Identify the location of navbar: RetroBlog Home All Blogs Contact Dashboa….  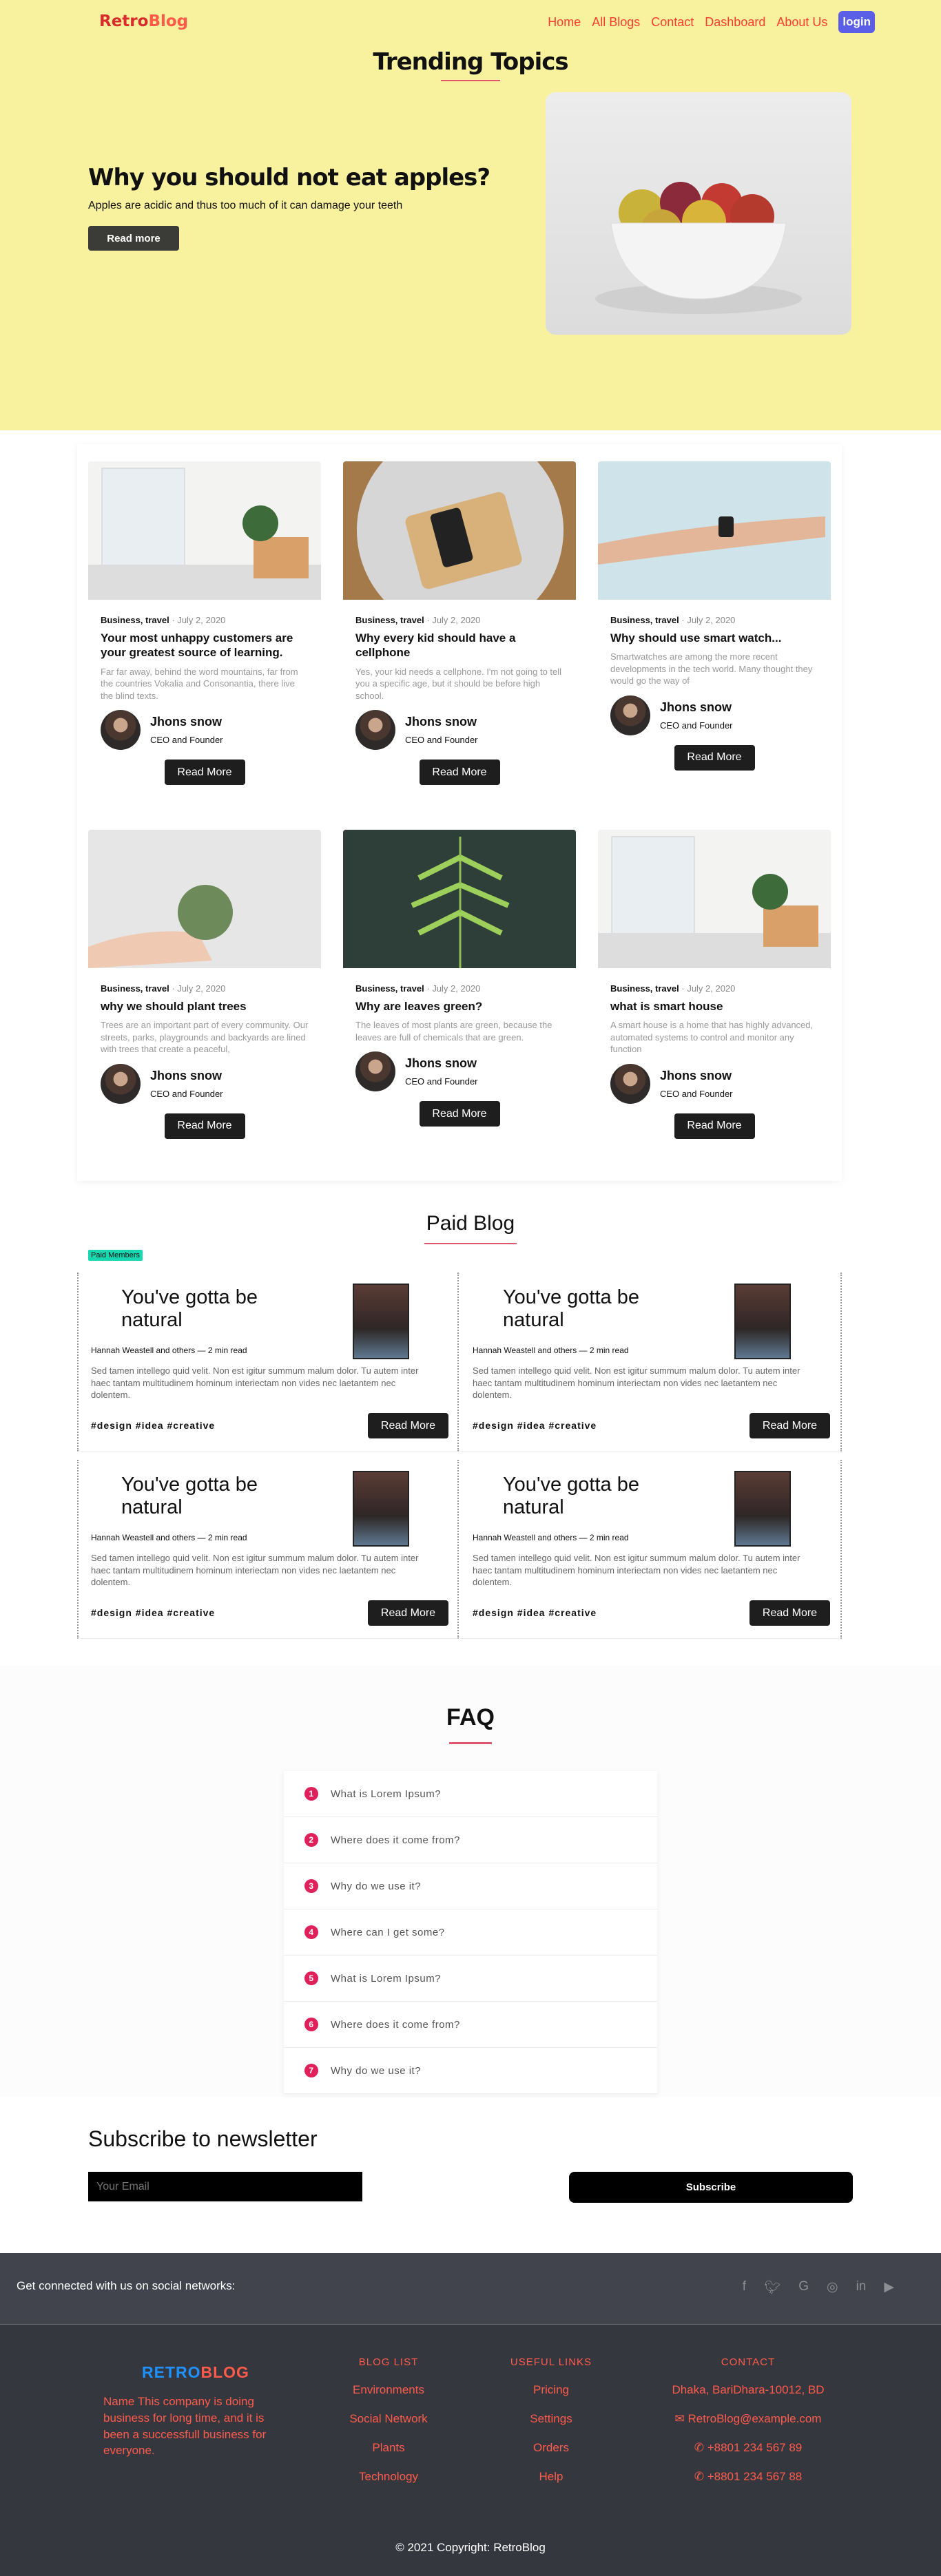
(470, 22).